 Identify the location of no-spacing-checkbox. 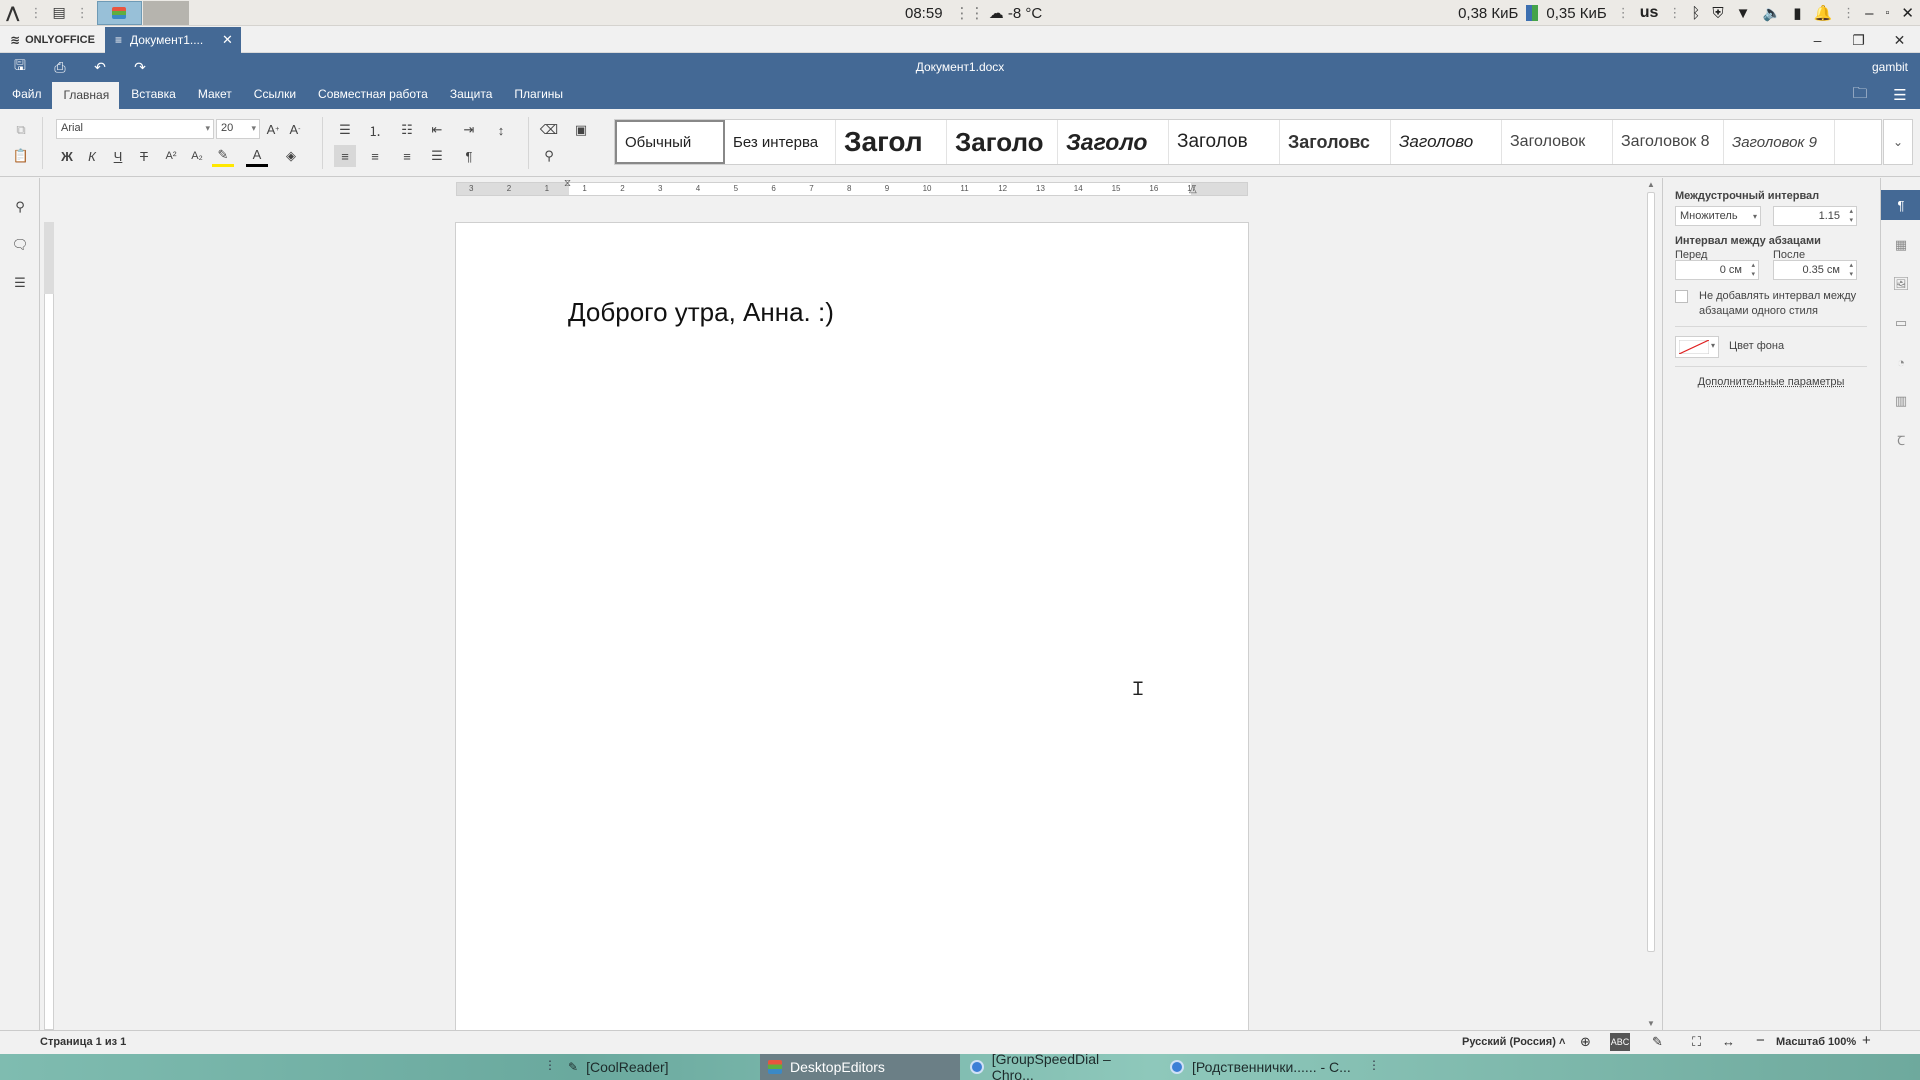
(1681, 296).